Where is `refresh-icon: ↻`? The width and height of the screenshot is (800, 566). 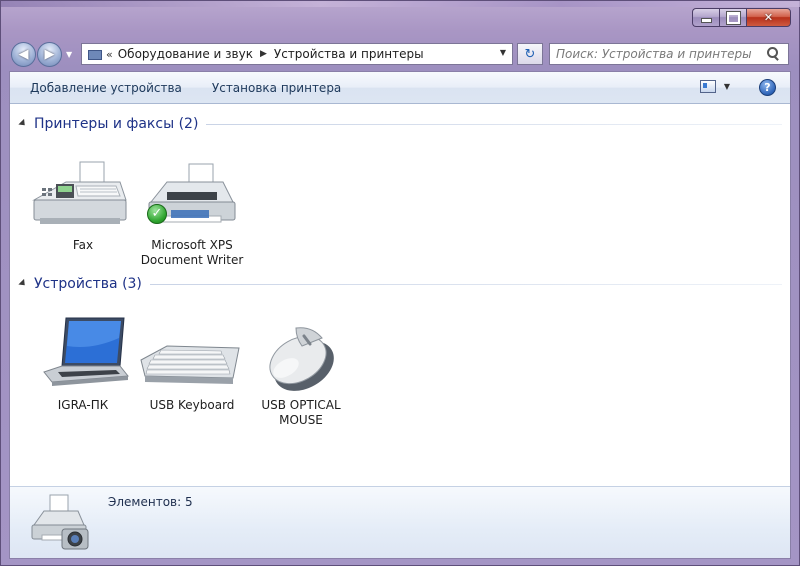 refresh-icon: ↻ is located at coordinates (530, 54).